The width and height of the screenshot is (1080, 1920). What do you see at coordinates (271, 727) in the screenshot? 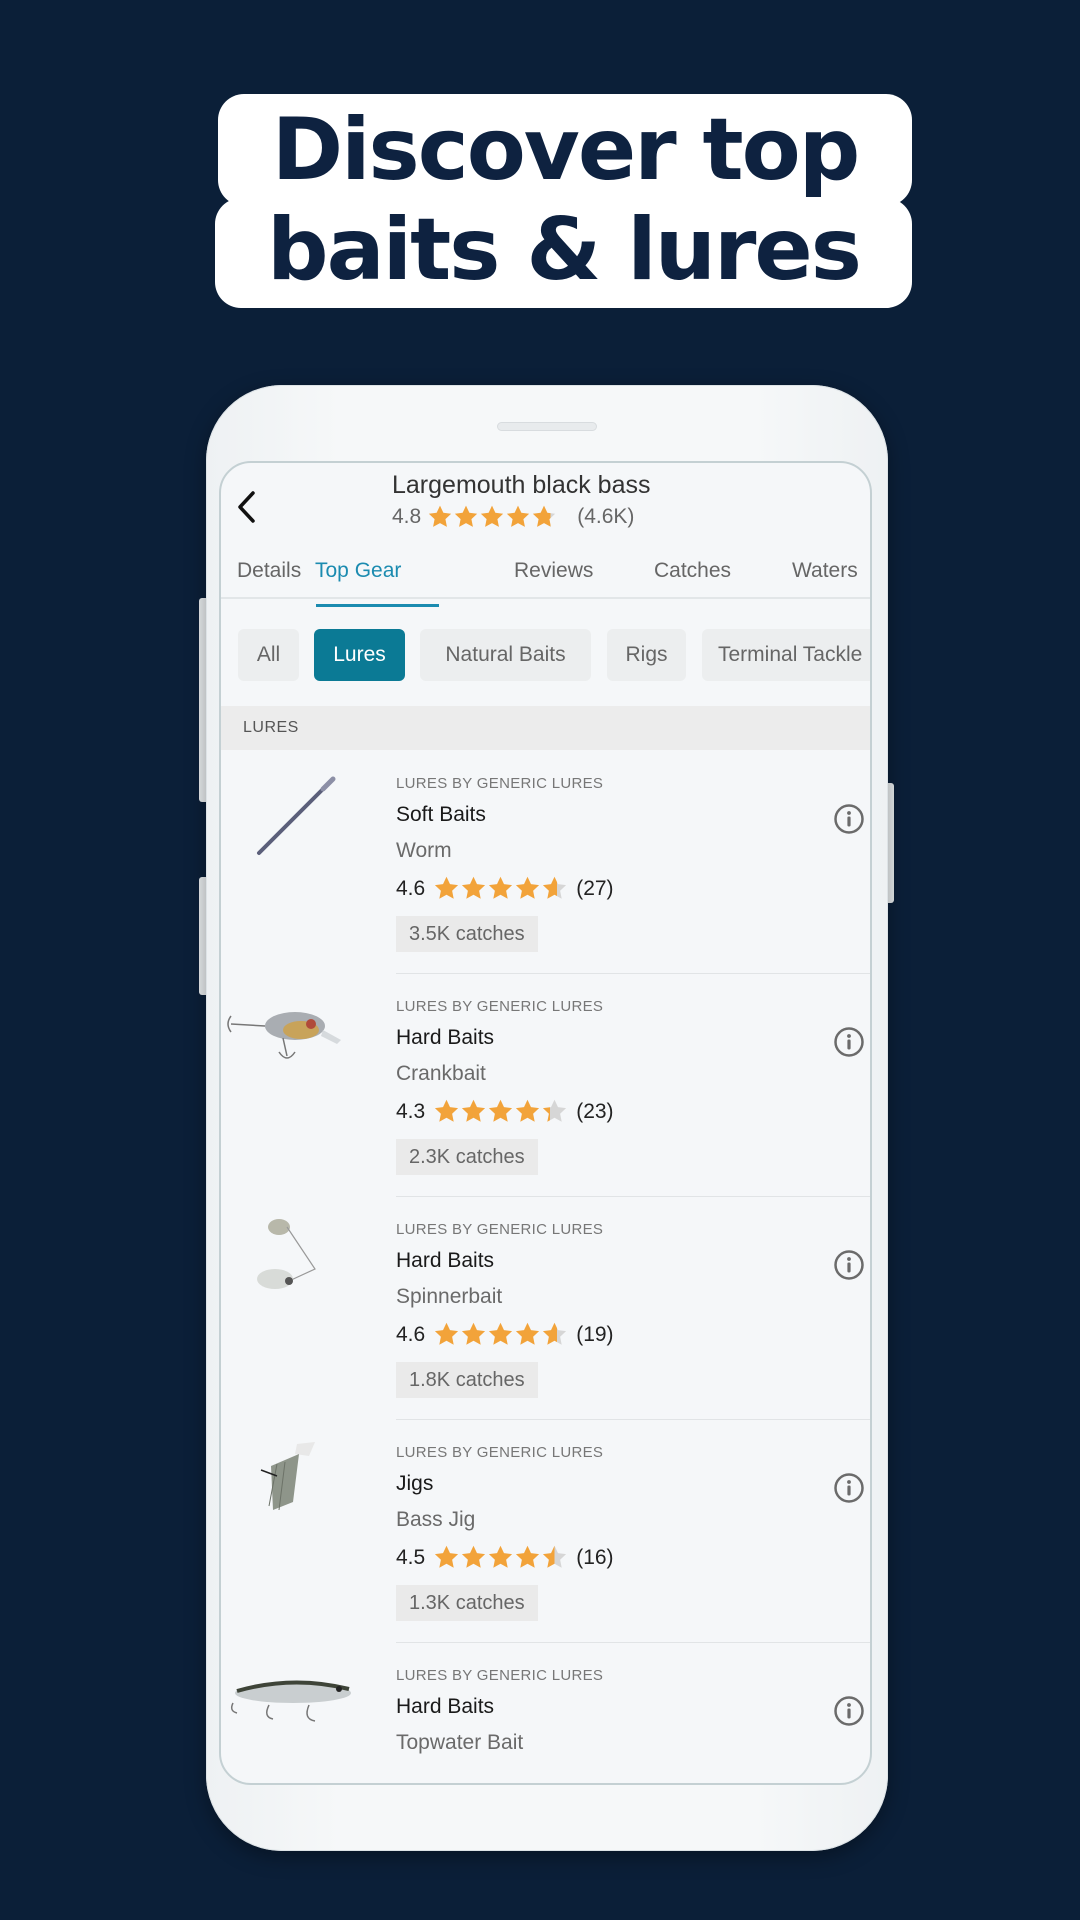
I see `section-label: LURES` at bounding box center [271, 727].